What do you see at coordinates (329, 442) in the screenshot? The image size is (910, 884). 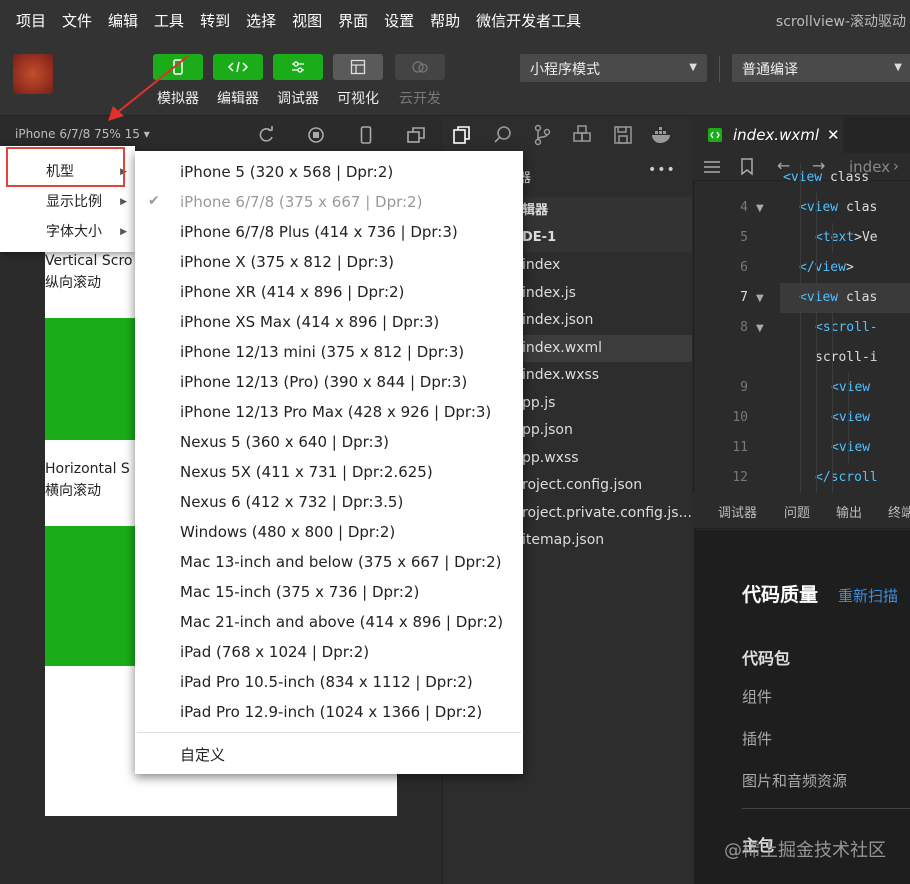 I see `submenu-item-device: Nexus 5 (360 x 640 | Dpr:3)` at bounding box center [329, 442].